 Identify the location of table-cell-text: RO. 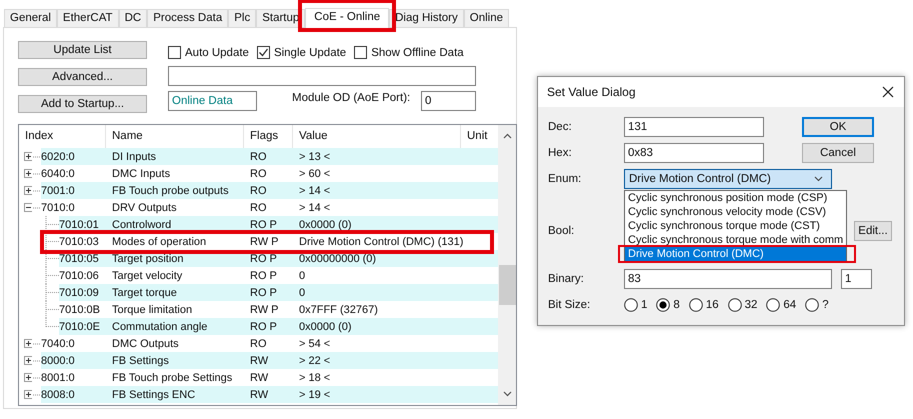
(258, 190).